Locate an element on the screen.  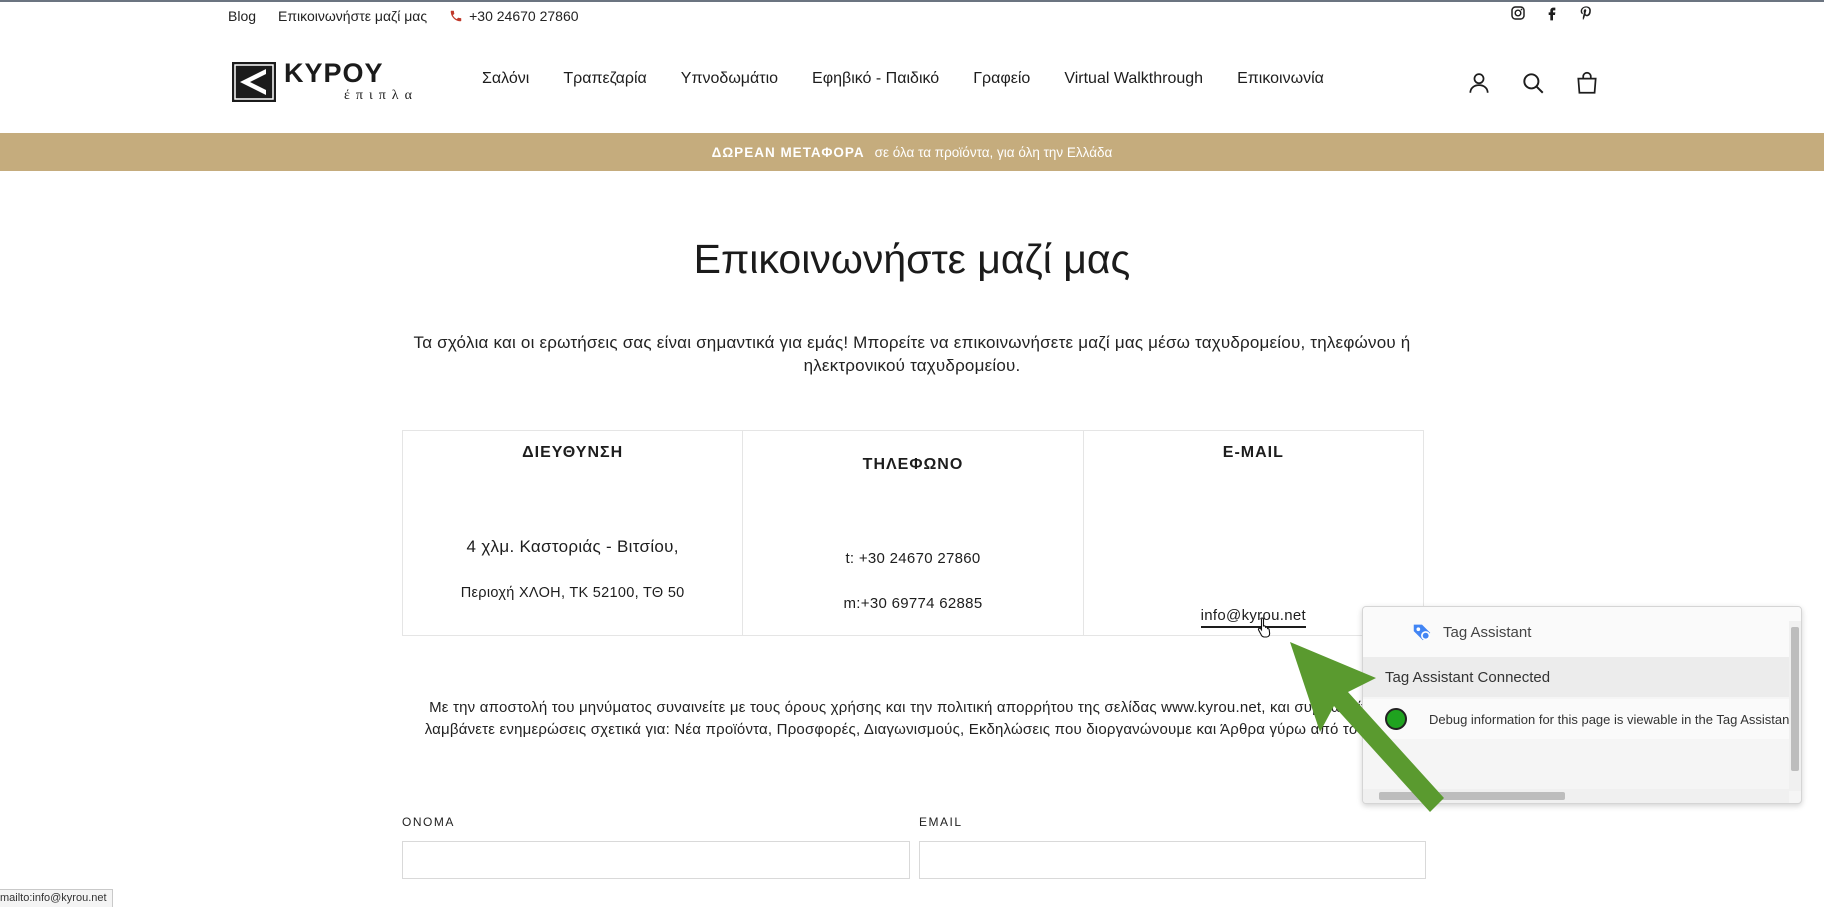
nav-item-ypnodomatio: Υπνοδωμάτιο is located at coordinates (729, 79).